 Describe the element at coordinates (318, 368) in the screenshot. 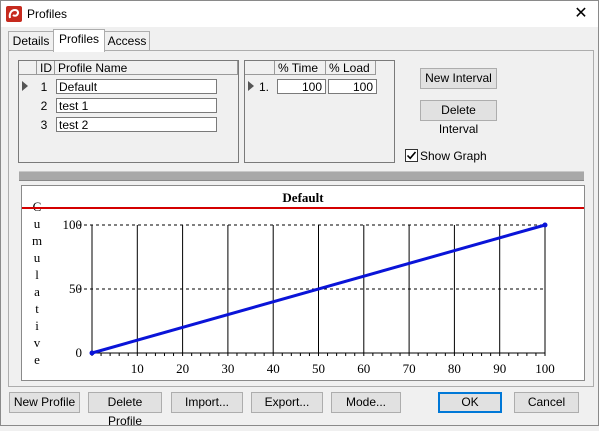

I see `x-tick-label: 50` at that location.